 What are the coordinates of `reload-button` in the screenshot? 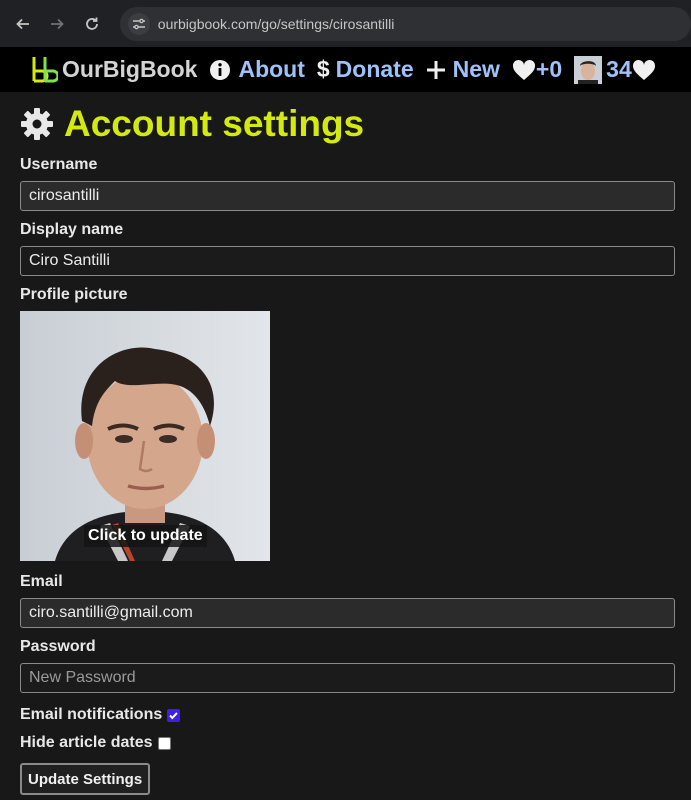 It's located at (92, 24).